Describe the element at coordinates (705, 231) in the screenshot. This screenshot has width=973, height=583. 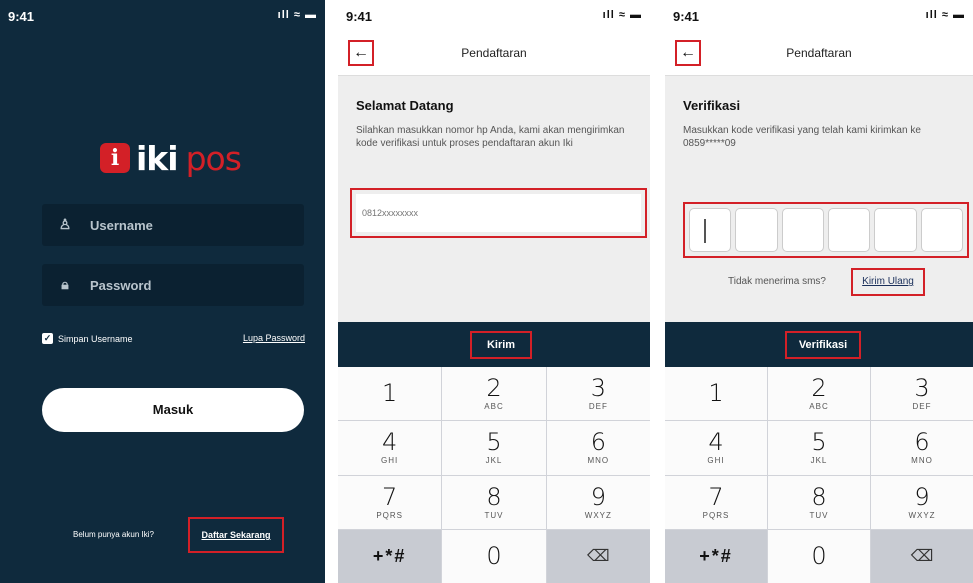
I see `text-caret` at that location.